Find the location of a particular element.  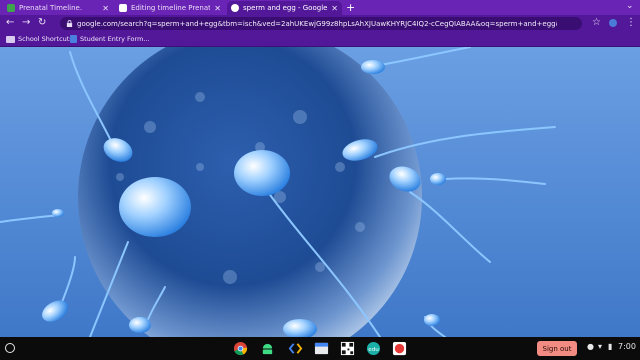

battery-icon: ▮ is located at coordinates (610, 346).